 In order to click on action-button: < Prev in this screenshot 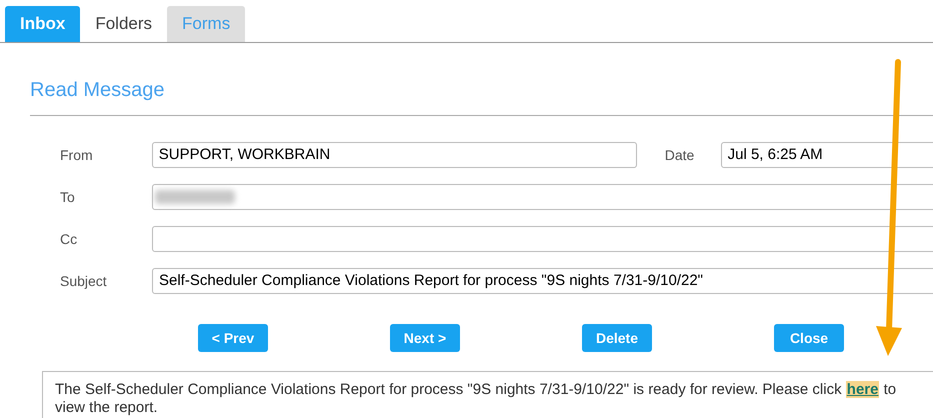, I will do `click(233, 338)`.